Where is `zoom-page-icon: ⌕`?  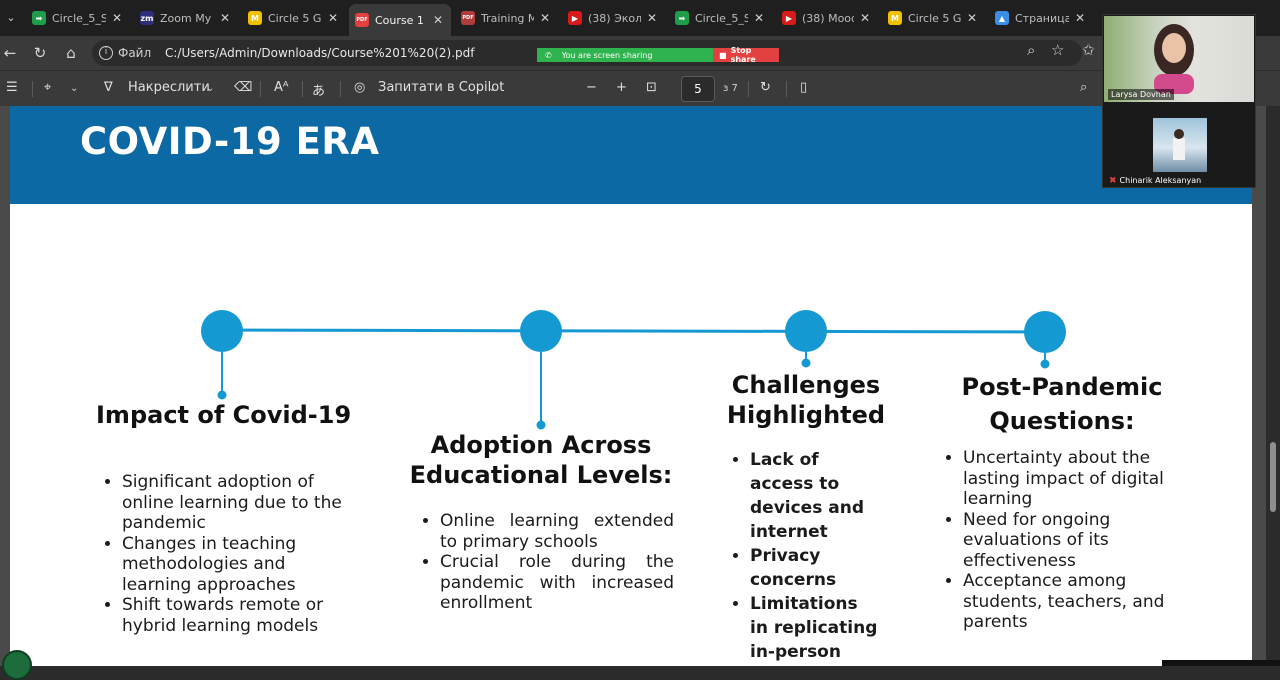
zoom-page-icon: ⌕ is located at coordinates (1031, 50).